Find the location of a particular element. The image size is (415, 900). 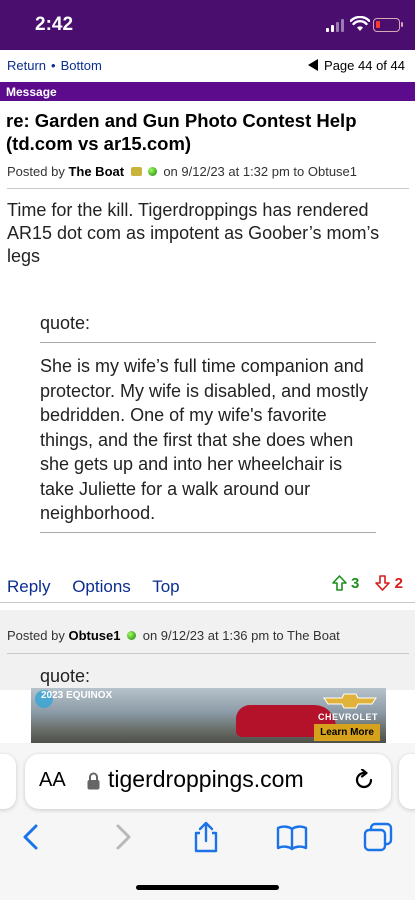

ad-model-label: 2023 EQUINOX is located at coordinates (77, 695).